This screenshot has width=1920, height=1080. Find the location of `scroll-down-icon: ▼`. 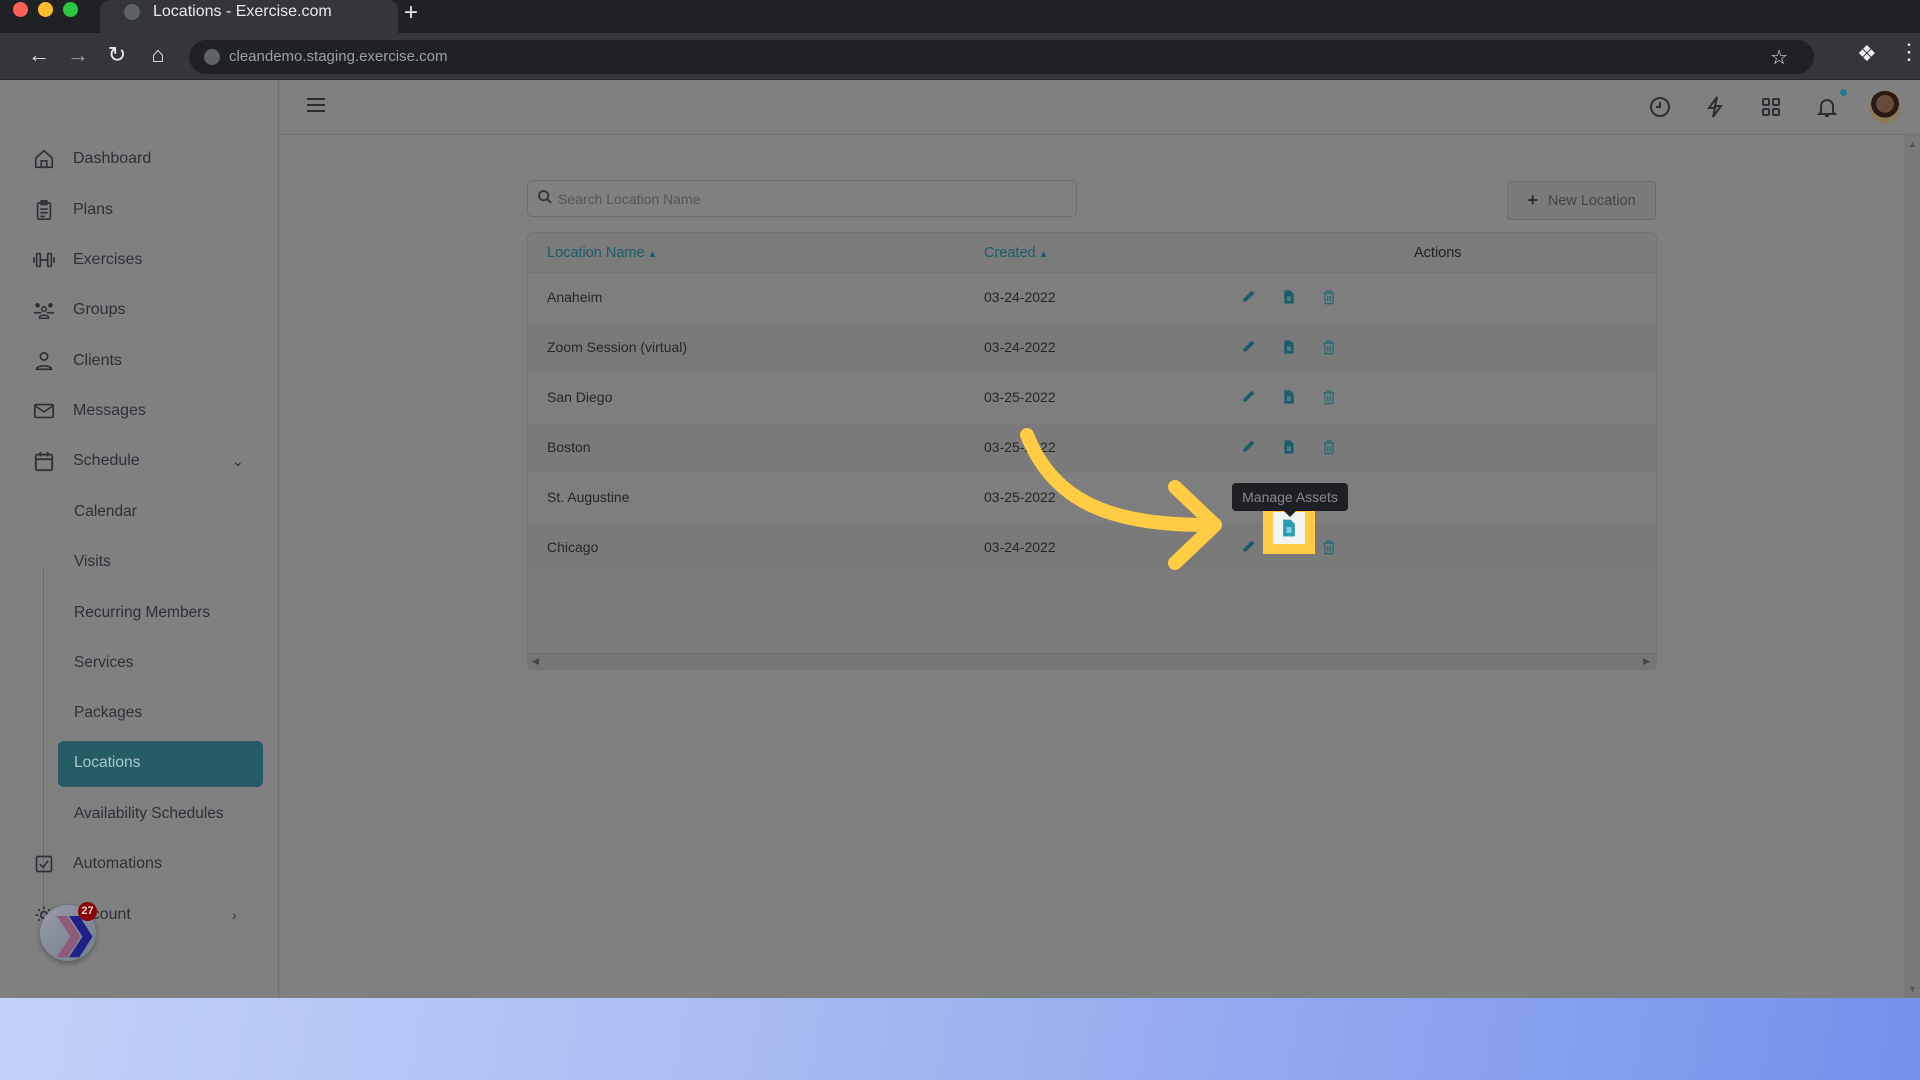

scroll-down-icon: ▼ is located at coordinates (1912, 989).